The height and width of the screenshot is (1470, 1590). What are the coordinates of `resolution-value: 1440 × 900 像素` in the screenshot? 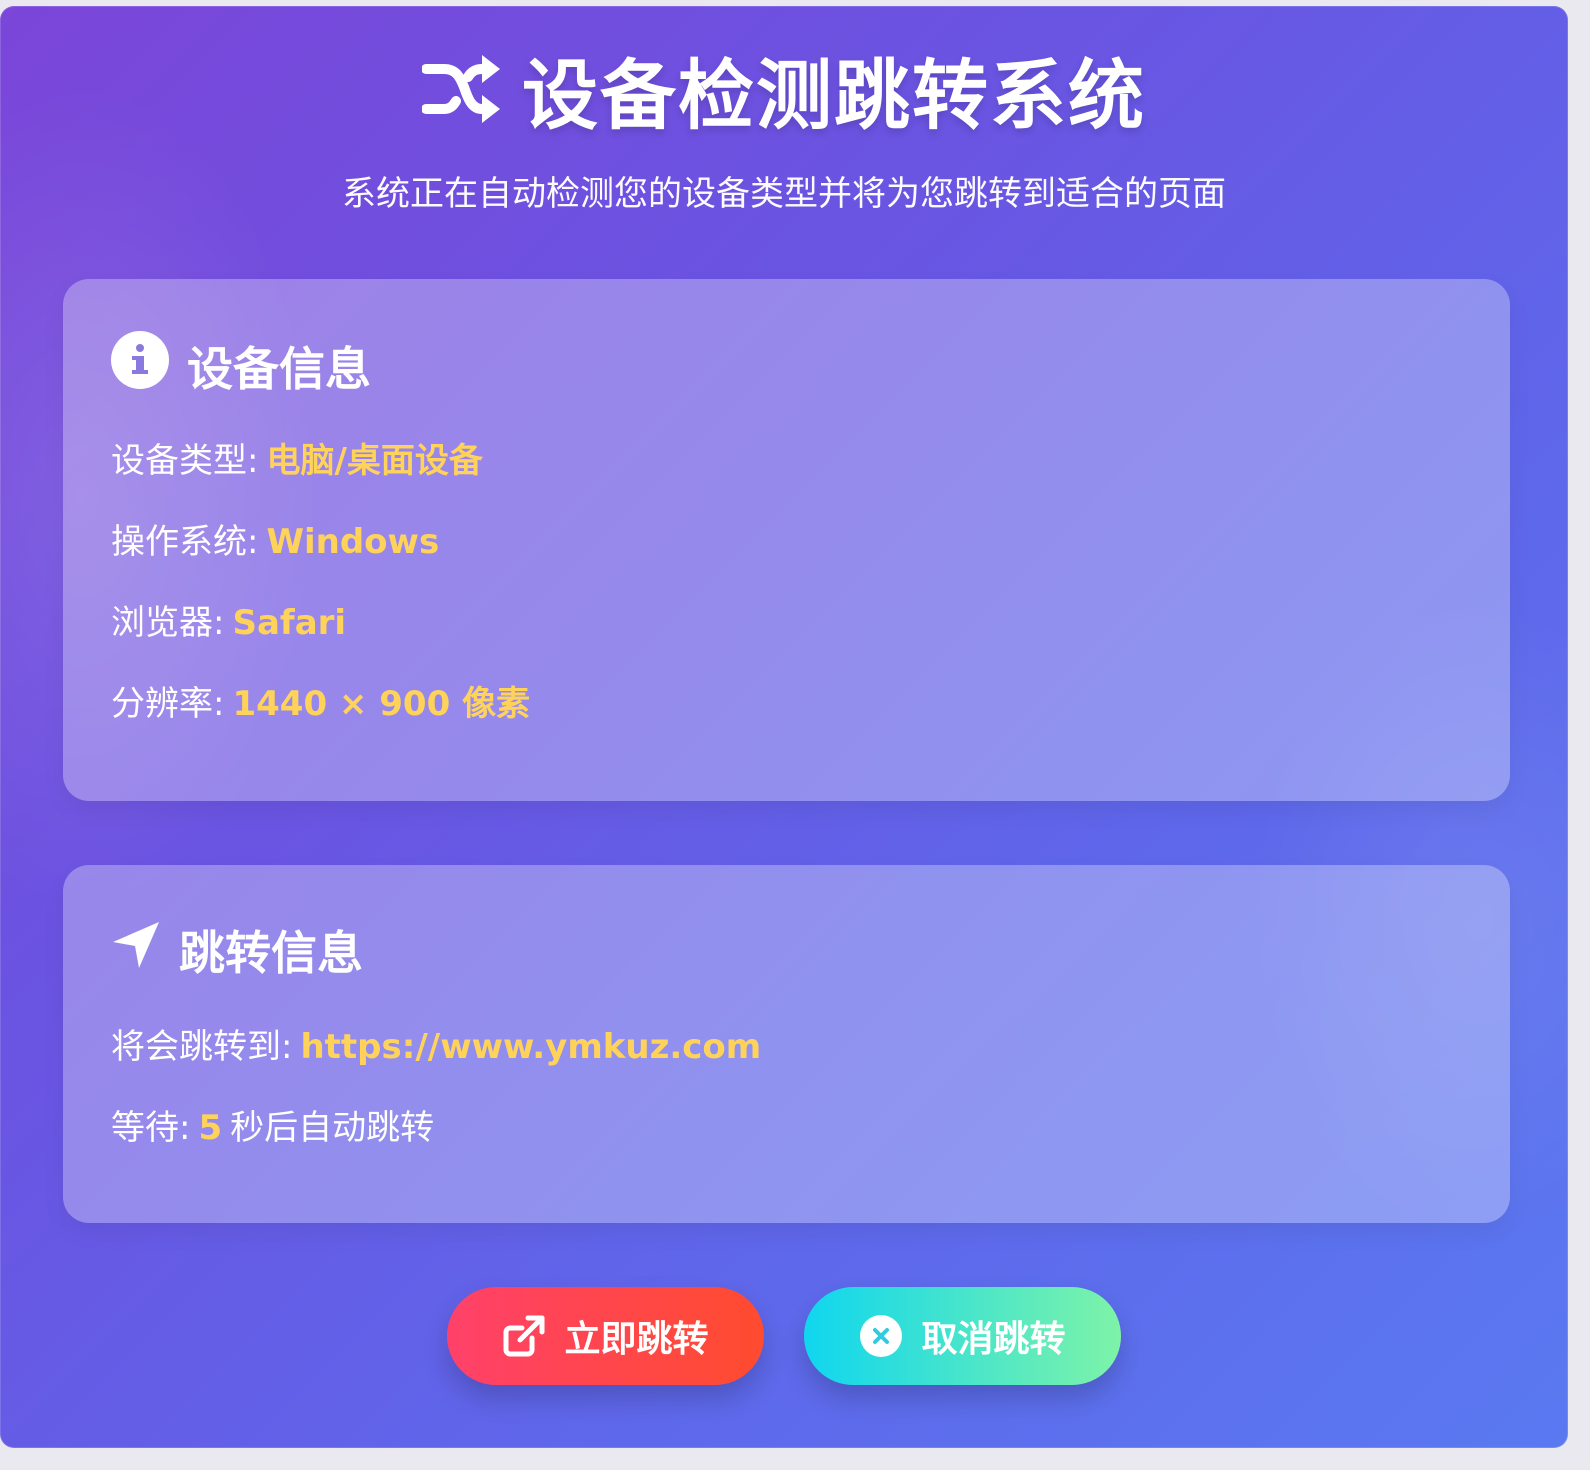 It's located at (381, 704).